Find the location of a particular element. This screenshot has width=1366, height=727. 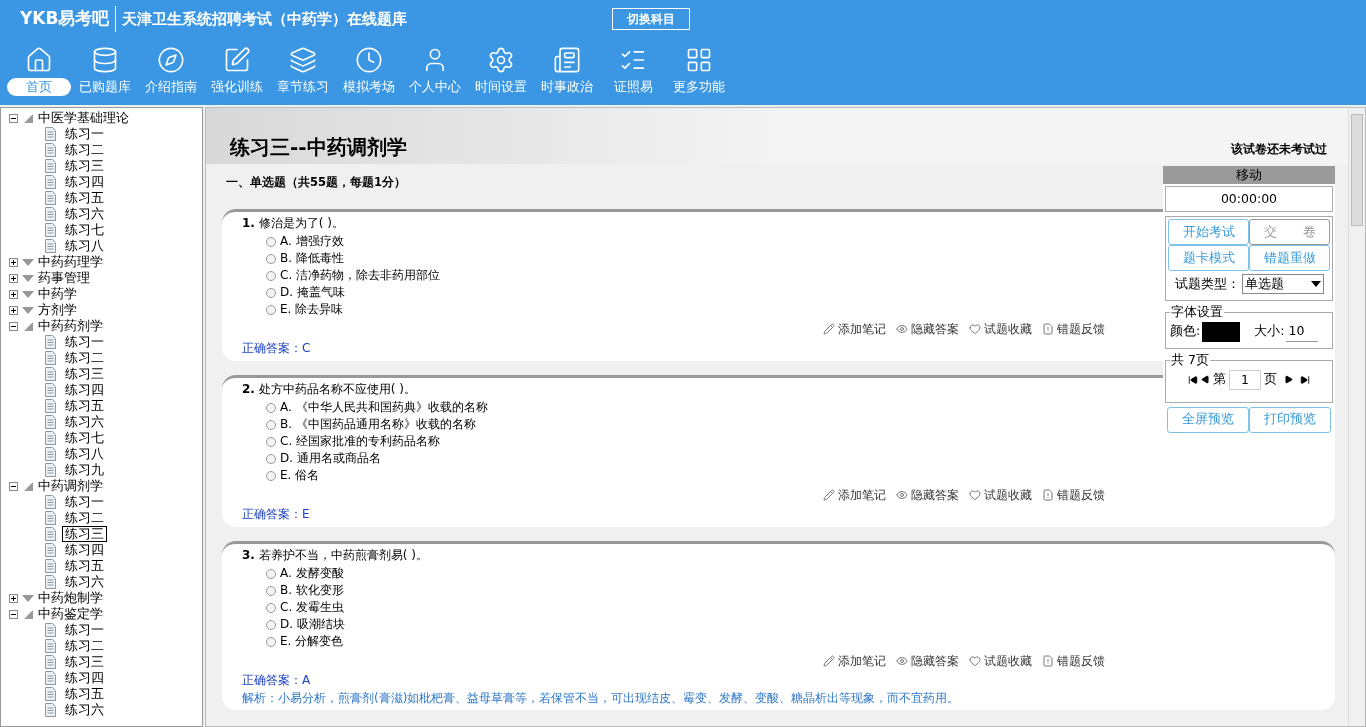

option-text: C. 洁净药物，除去非药用部位 is located at coordinates (360, 276).